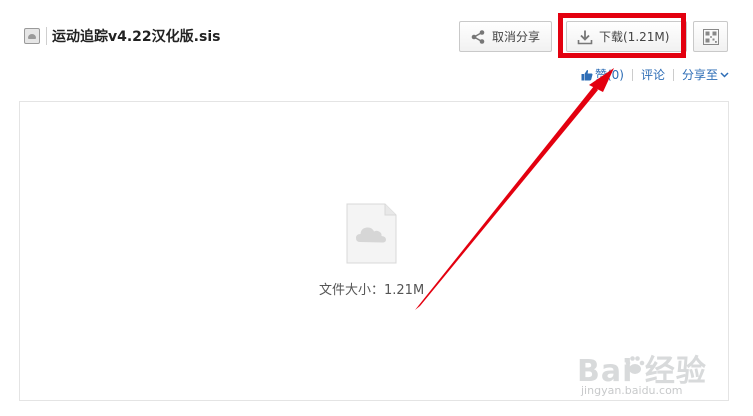 The width and height of the screenshot is (753, 416). I want to click on cancel-share-button: 取消分享, so click(505, 36).